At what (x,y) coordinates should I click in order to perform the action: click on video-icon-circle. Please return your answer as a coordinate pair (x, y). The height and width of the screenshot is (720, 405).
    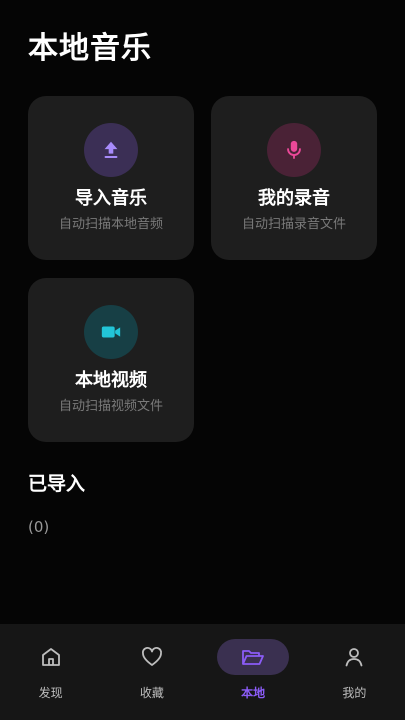
    Looking at the image, I should click on (111, 332).